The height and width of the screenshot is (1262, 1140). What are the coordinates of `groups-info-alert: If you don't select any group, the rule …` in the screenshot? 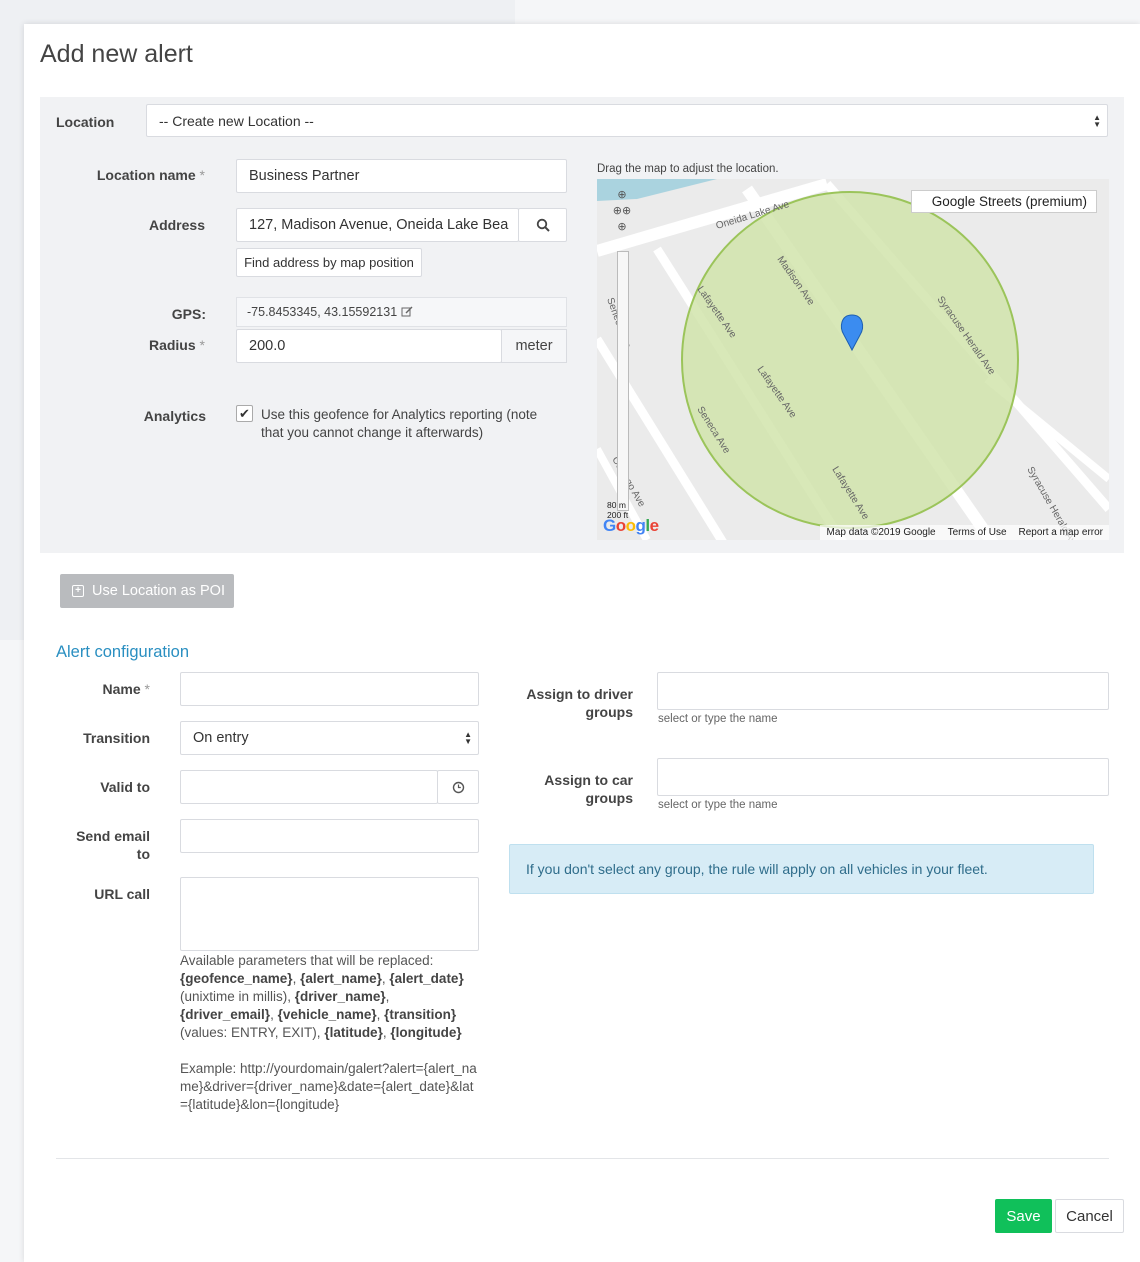 It's located at (801, 869).